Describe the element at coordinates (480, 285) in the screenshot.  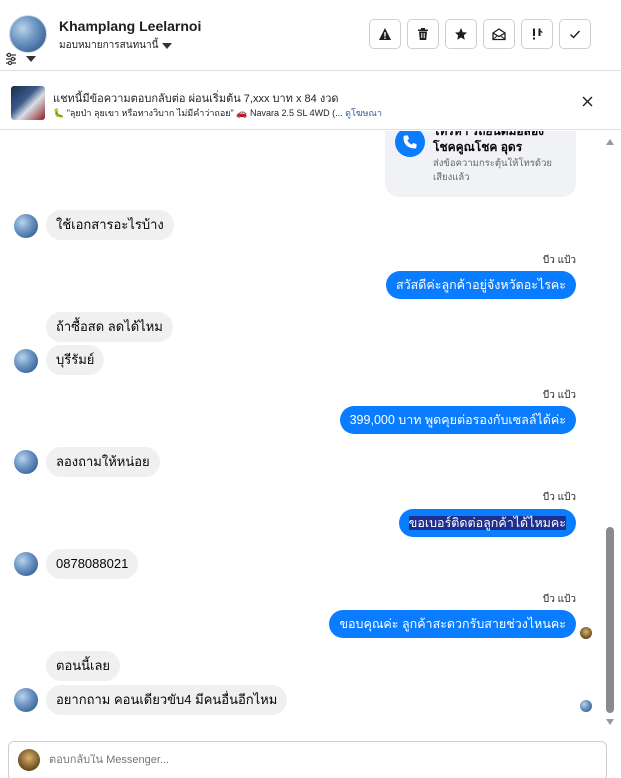
I see `outgoing-message: สวัสดีค่ะลูกค้าอยู่จังหวัดอะไรคะ` at that location.